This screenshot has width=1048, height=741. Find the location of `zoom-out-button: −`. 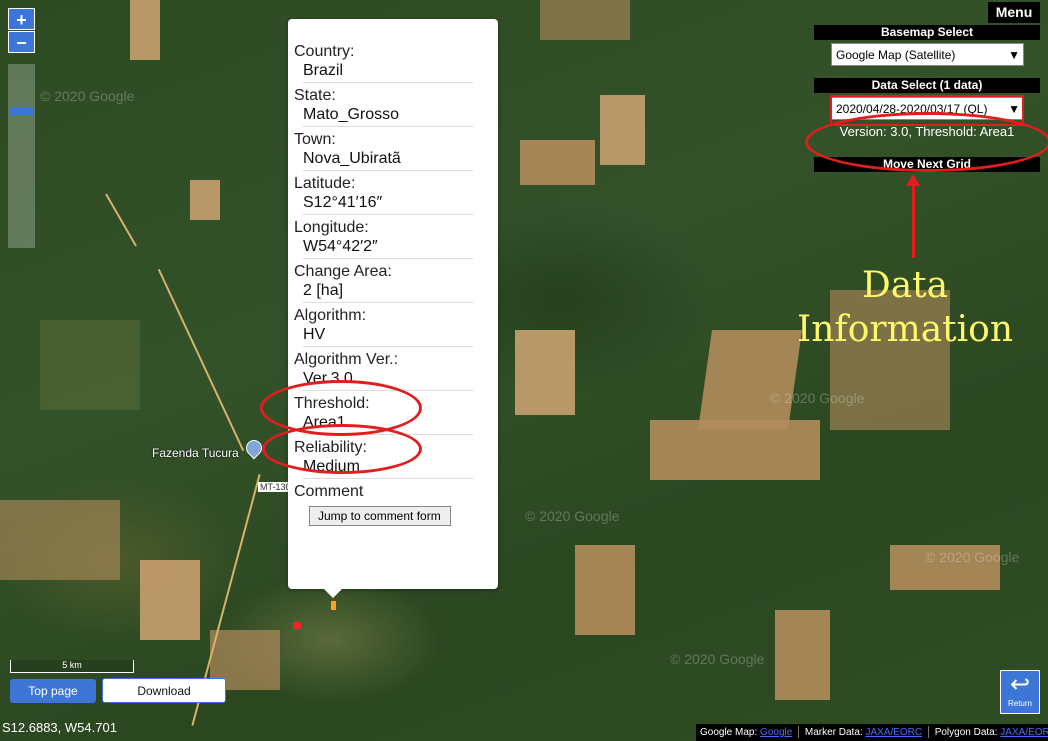

zoom-out-button: − is located at coordinates (21, 42).